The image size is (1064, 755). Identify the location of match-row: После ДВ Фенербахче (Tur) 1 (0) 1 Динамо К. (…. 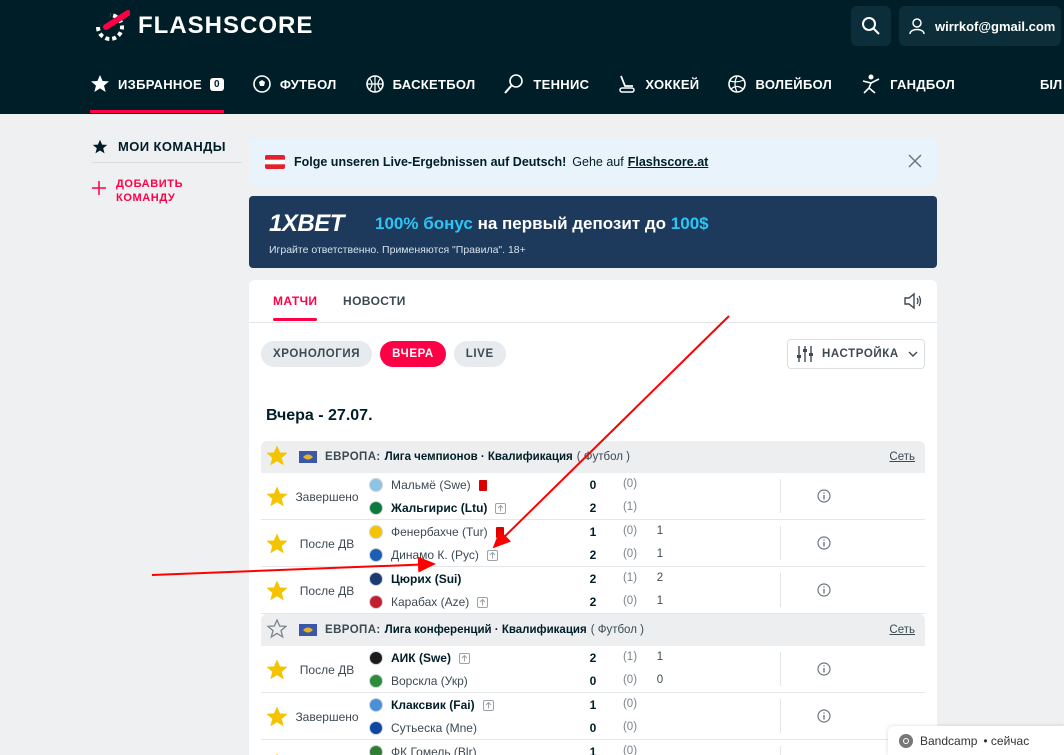
(593, 543).